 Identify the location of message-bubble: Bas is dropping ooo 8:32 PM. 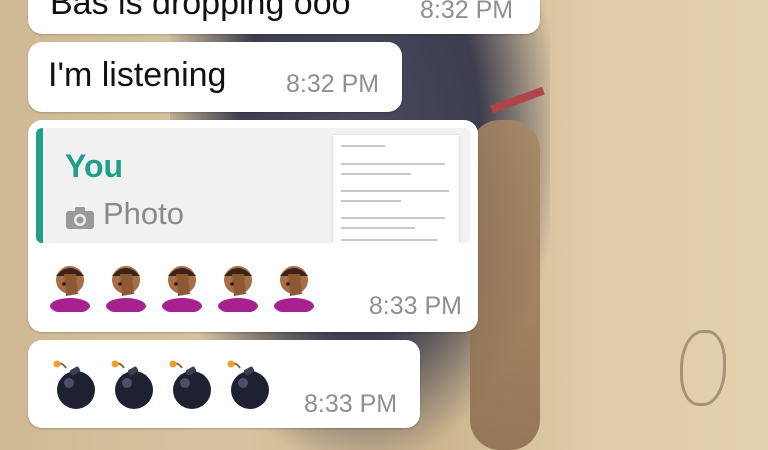
(284, 17).